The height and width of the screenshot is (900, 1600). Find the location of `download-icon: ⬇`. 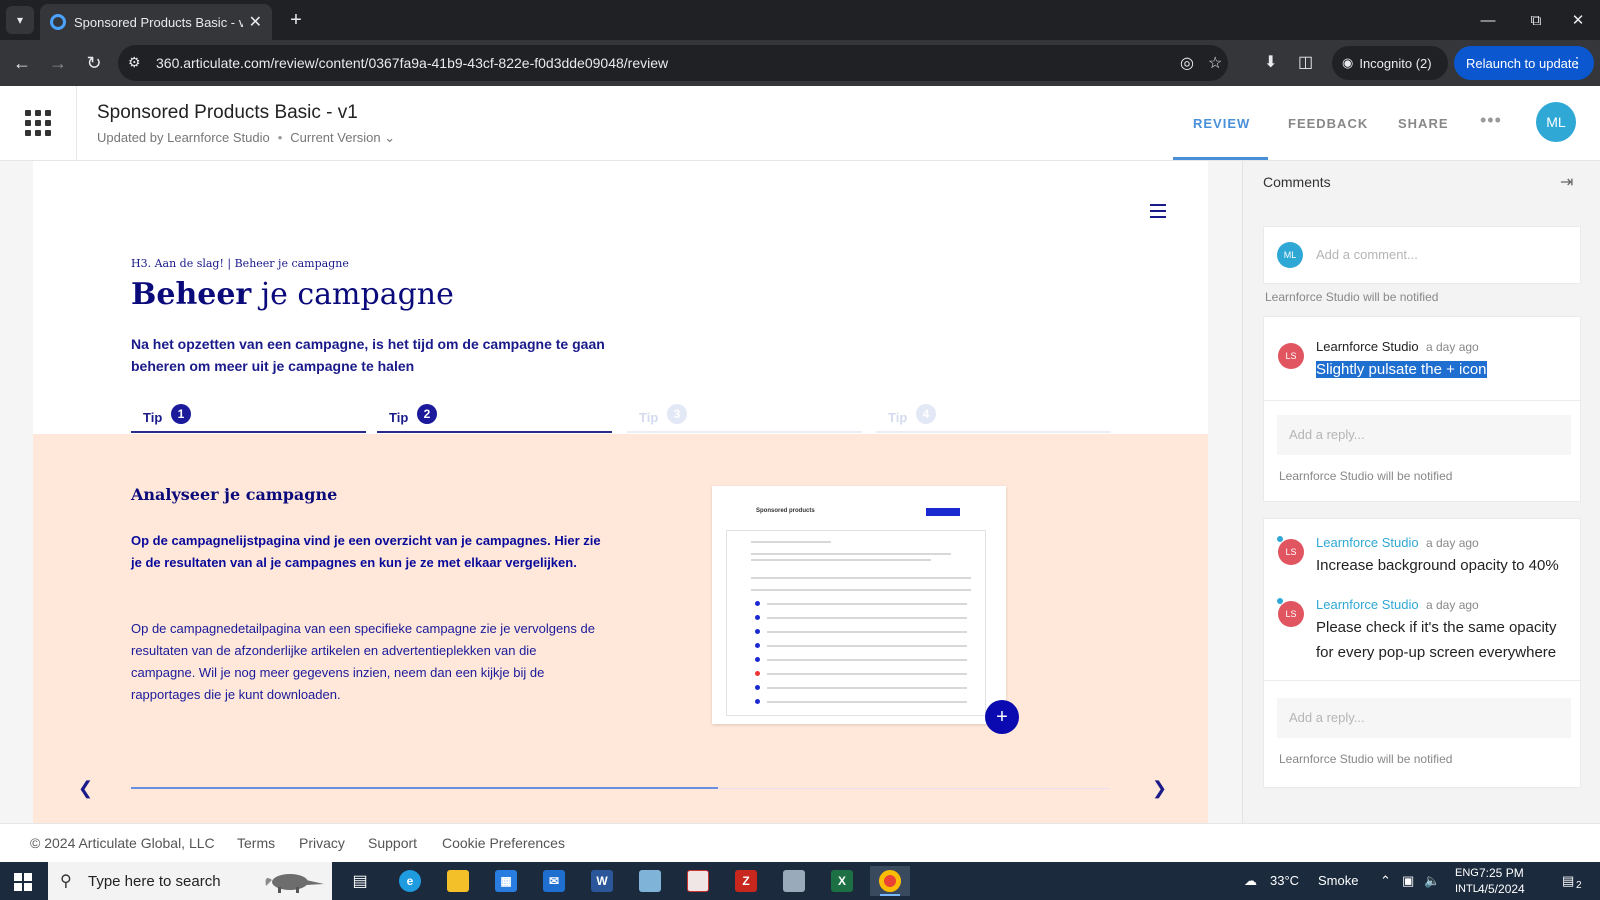

download-icon: ⬇ is located at coordinates (1270, 62).